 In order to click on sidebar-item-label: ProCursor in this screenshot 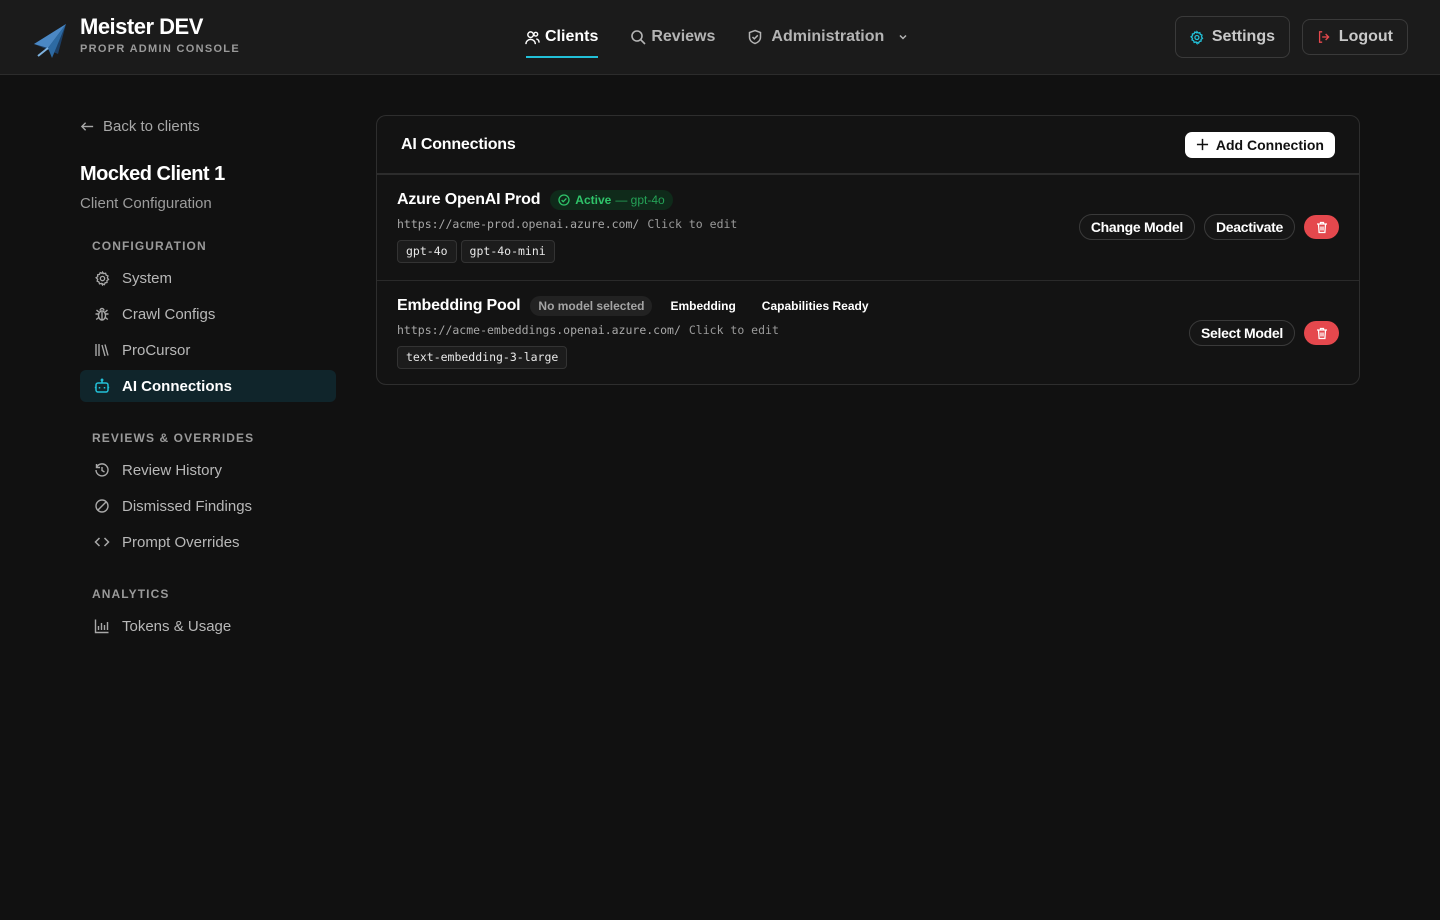, I will do `click(156, 350)`.